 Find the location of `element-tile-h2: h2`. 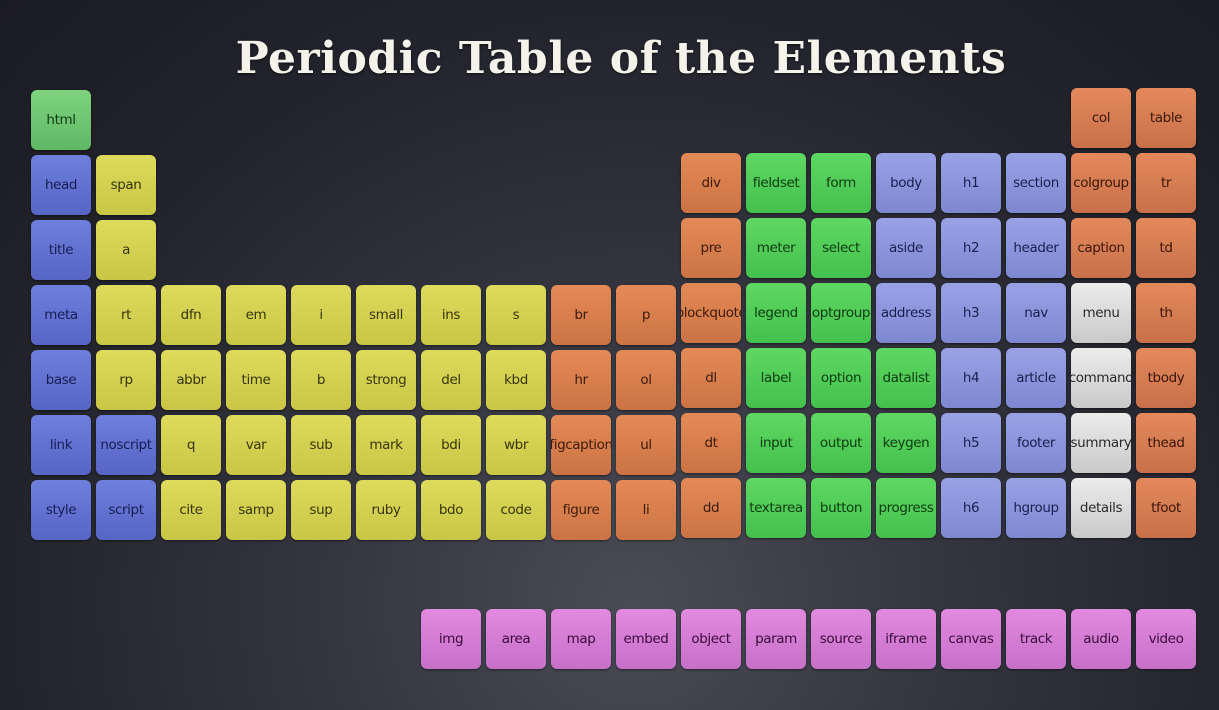

element-tile-h2: h2 is located at coordinates (971, 248).